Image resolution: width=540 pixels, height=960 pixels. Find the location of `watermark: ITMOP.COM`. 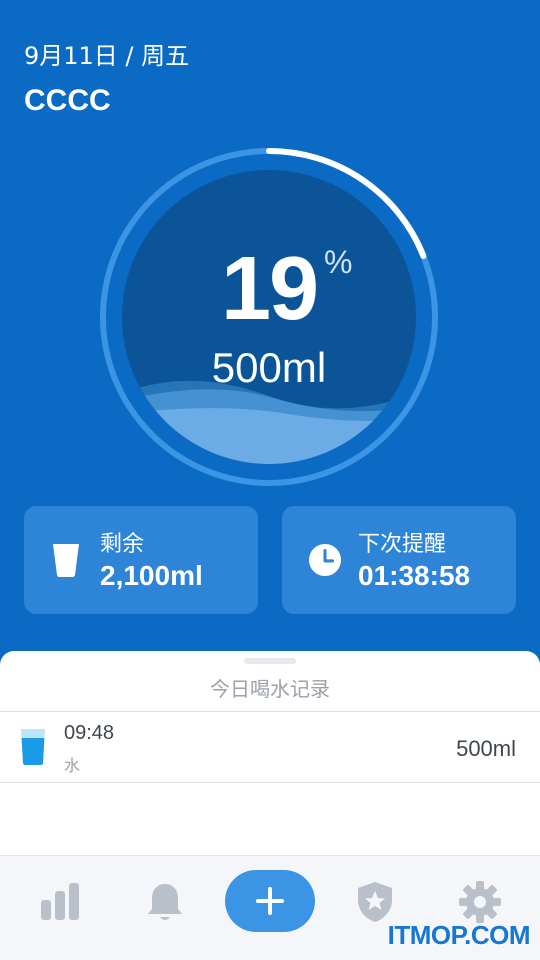

watermark: ITMOP.COM is located at coordinates (459, 935).